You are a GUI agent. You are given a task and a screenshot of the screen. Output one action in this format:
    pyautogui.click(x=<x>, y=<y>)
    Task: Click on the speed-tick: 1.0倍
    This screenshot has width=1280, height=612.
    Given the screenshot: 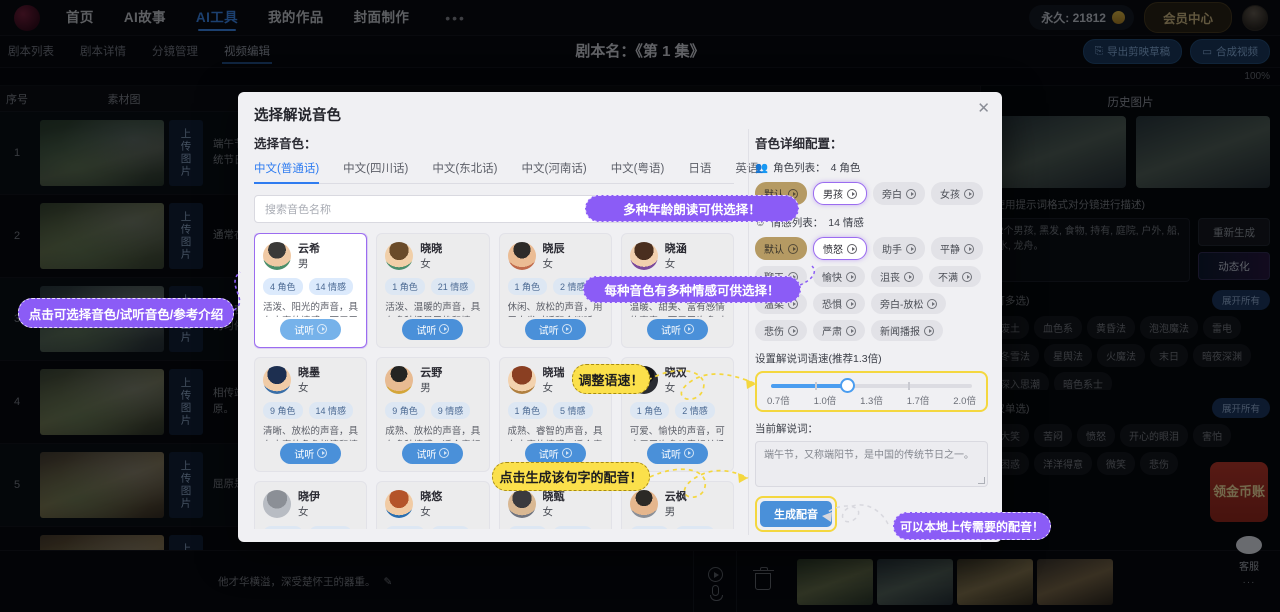 What is the action you would take?
    pyautogui.click(x=825, y=401)
    